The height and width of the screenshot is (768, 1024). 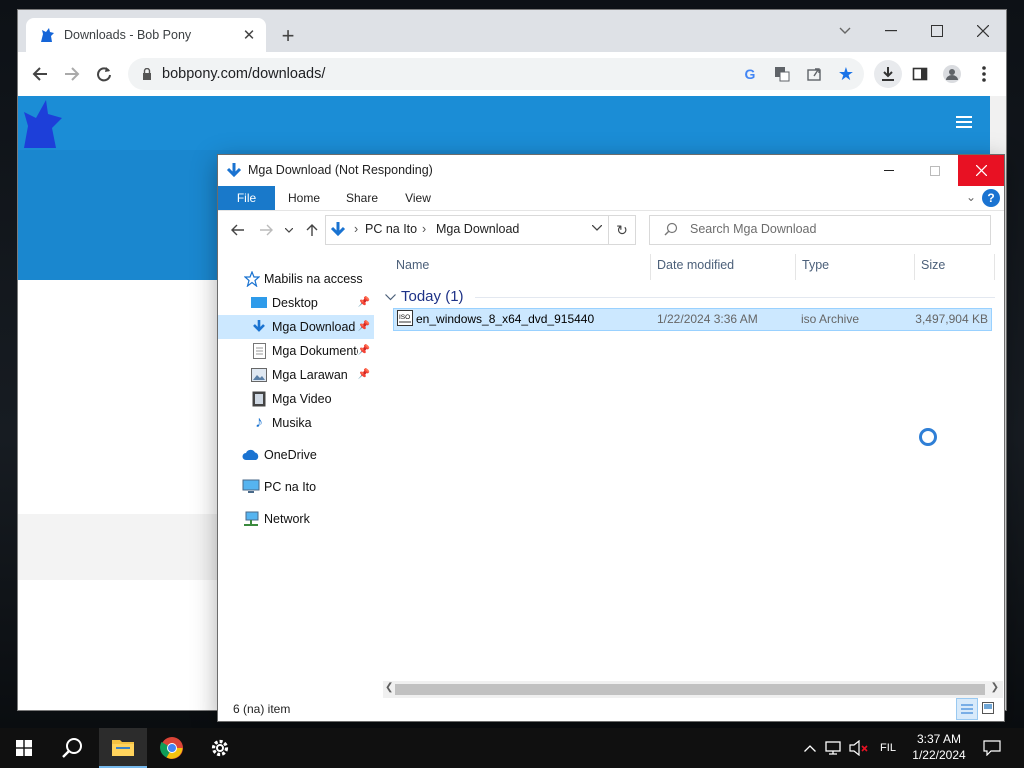 What do you see at coordinates (810, 748) in the screenshot?
I see `show-hidden-icons-icon` at bounding box center [810, 748].